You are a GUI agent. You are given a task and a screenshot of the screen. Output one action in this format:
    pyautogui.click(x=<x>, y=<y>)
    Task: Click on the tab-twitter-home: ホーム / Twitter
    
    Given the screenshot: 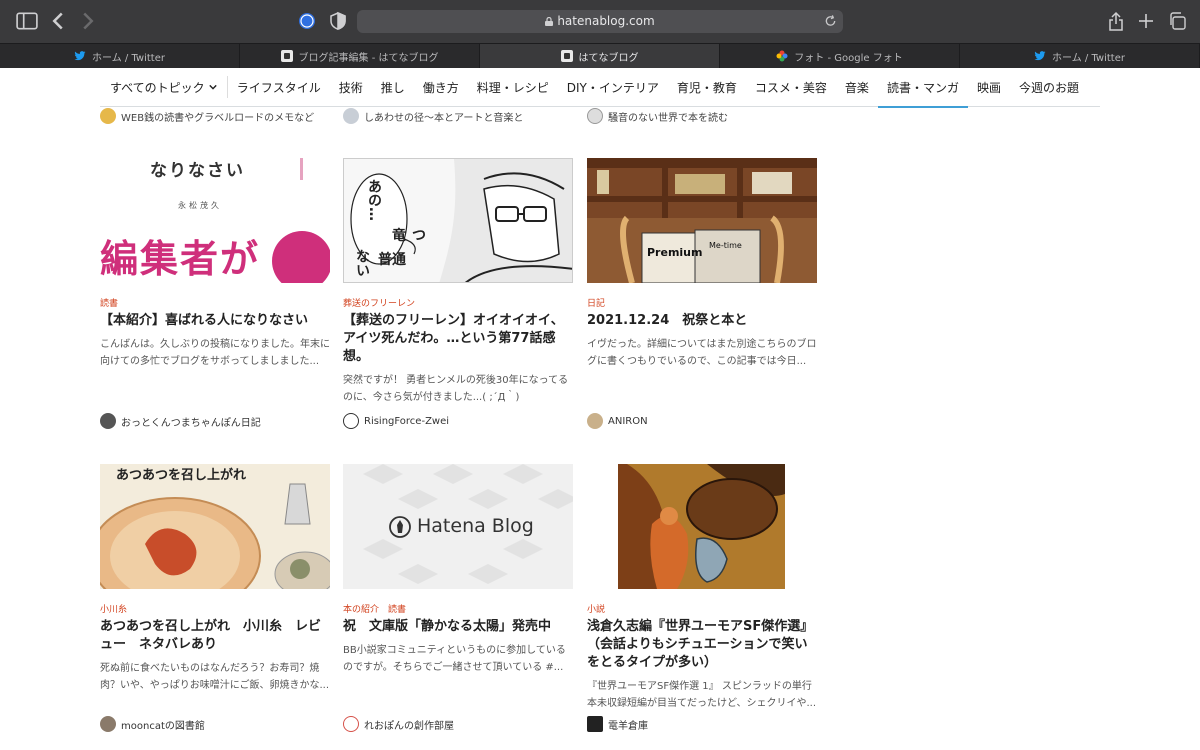 What is the action you would take?
    pyautogui.click(x=120, y=56)
    